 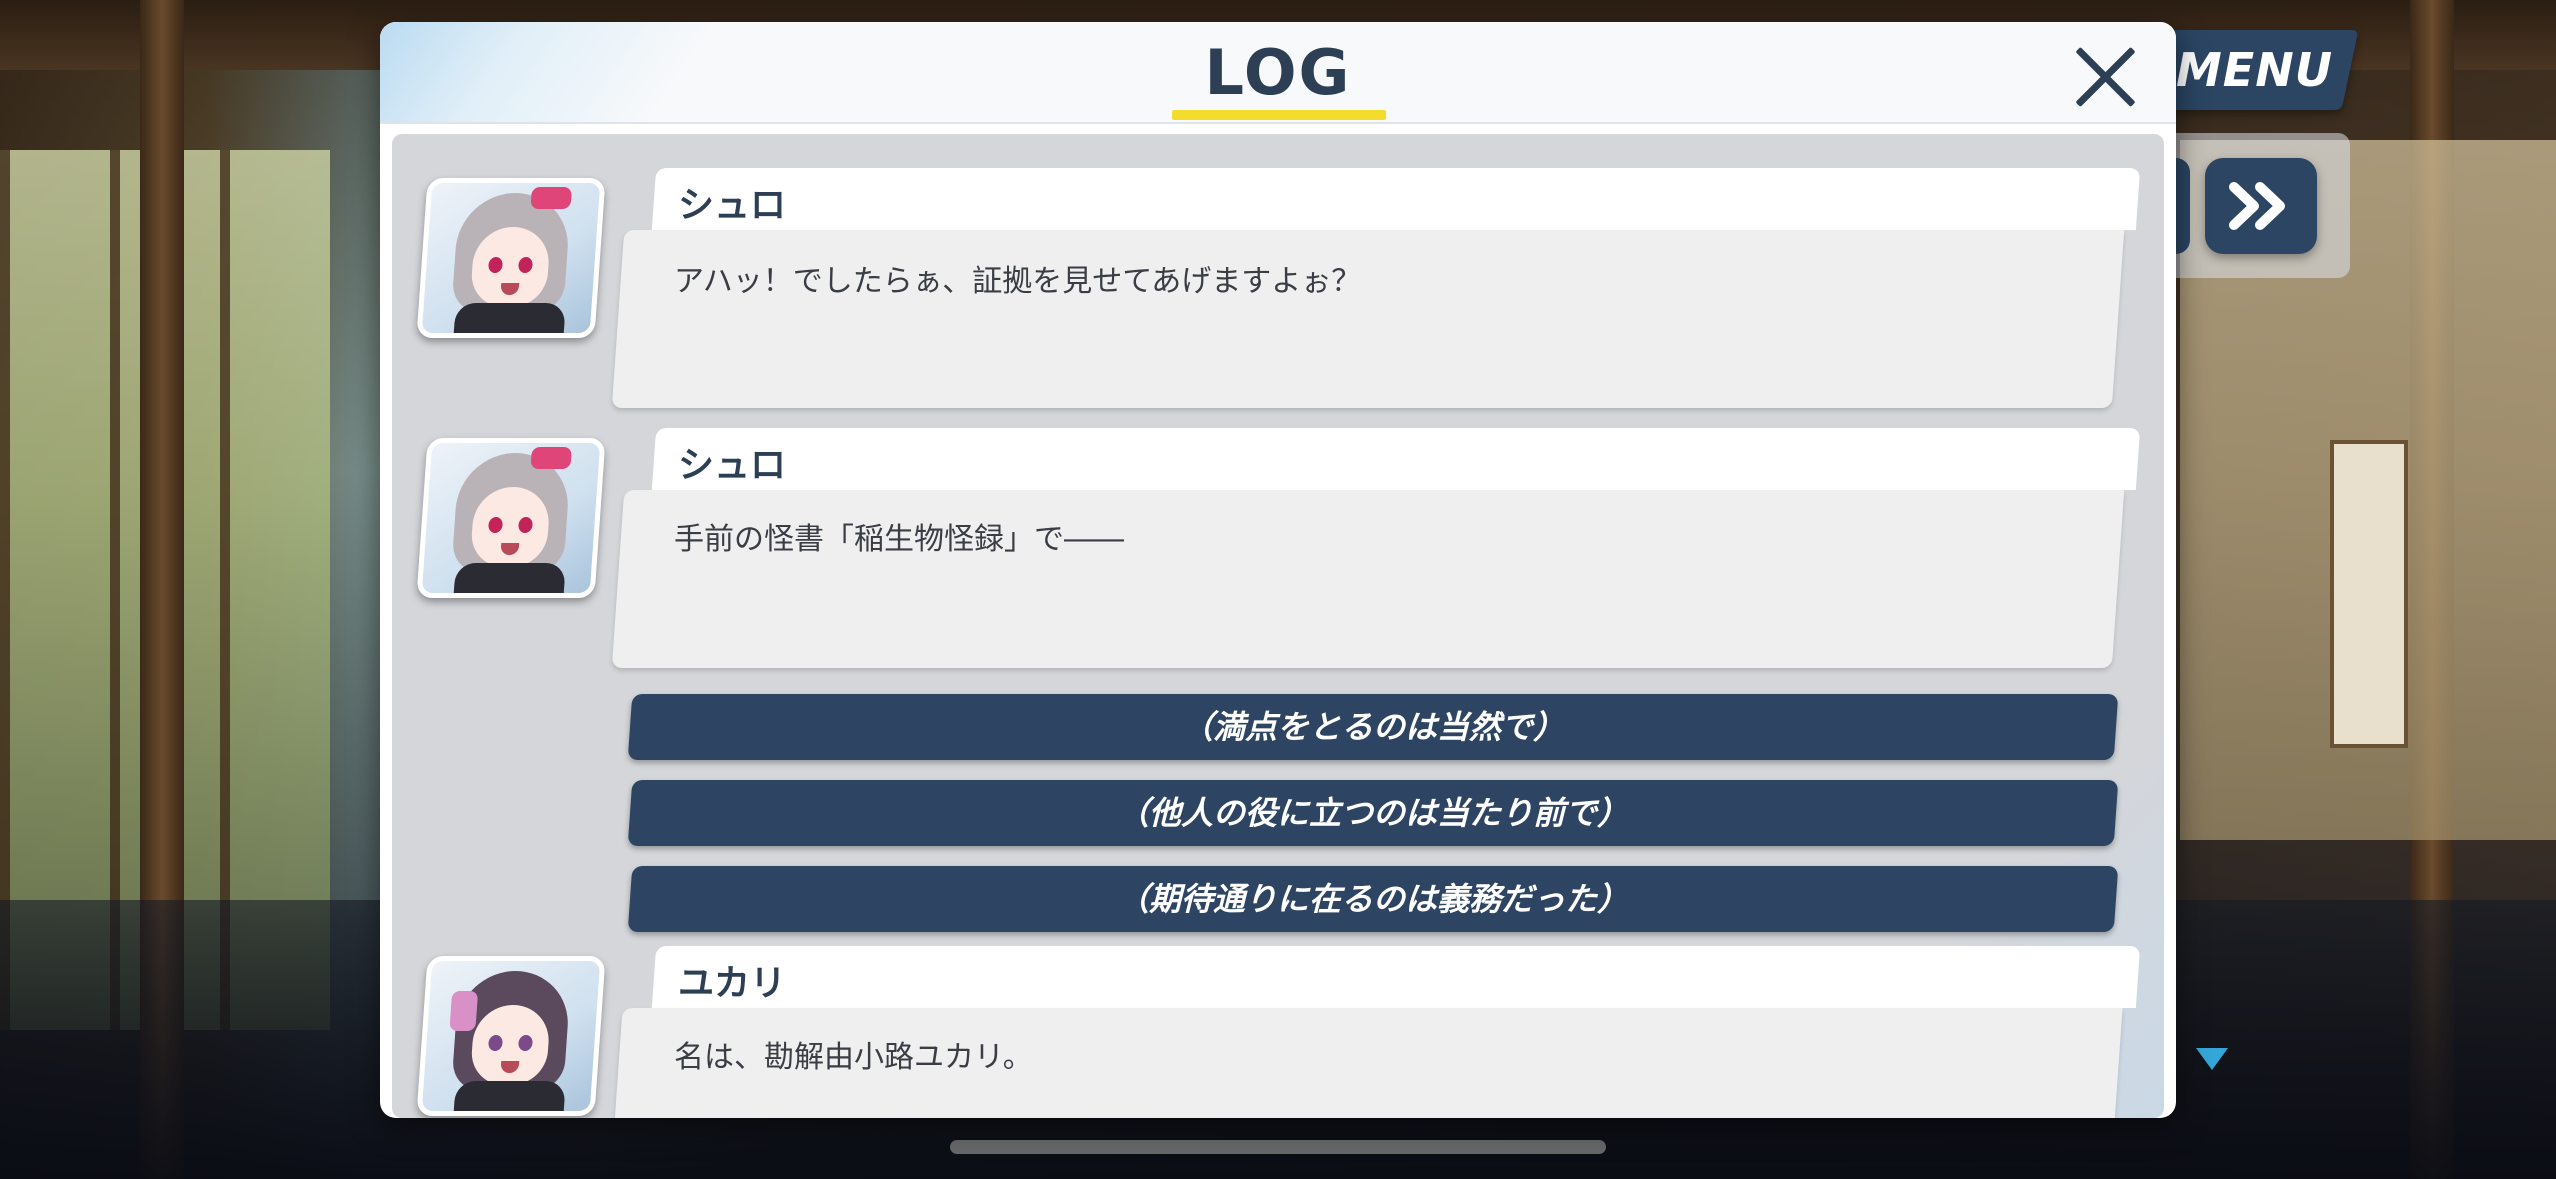 I want to click on home-indicator, so click(x=1278, y=1147).